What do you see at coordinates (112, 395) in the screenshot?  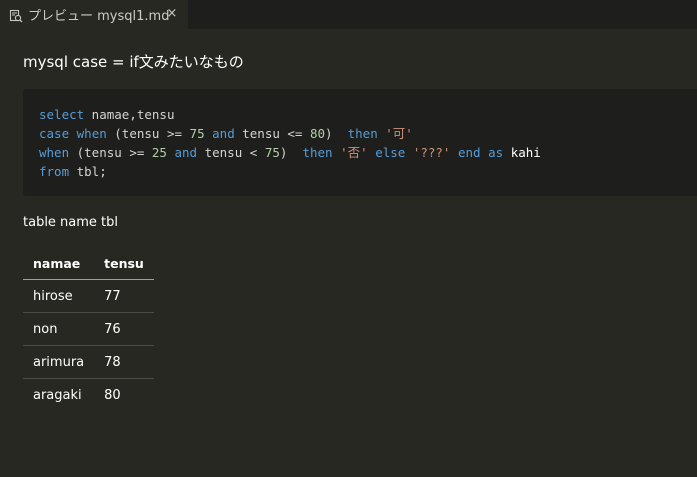 I see `table-cell: 80` at bounding box center [112, 395].